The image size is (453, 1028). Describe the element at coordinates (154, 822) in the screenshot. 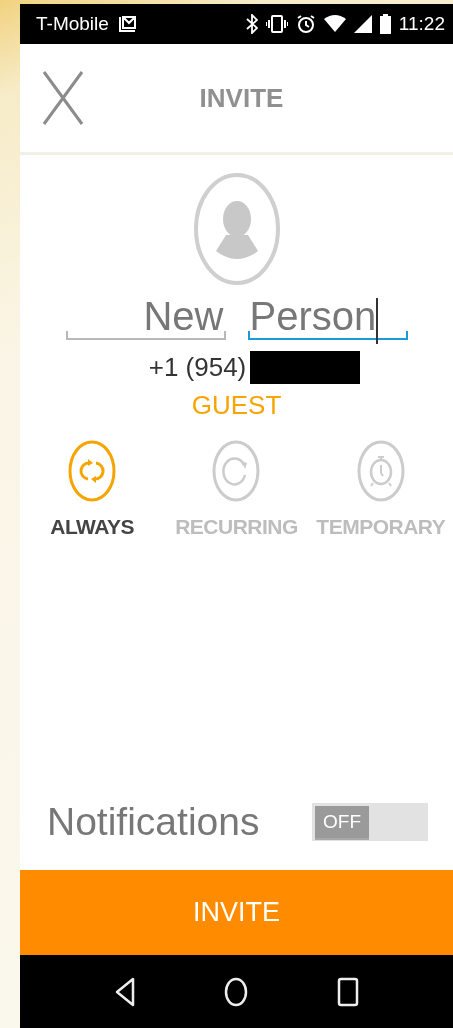

I see `notifications-label: Notifications` at that location.